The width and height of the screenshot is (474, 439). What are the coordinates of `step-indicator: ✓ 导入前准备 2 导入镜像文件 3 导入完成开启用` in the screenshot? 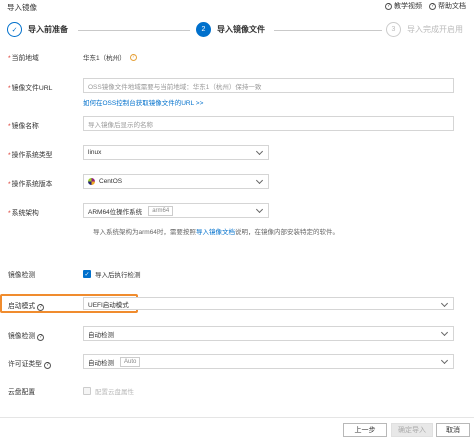 It's located at (237, 31).